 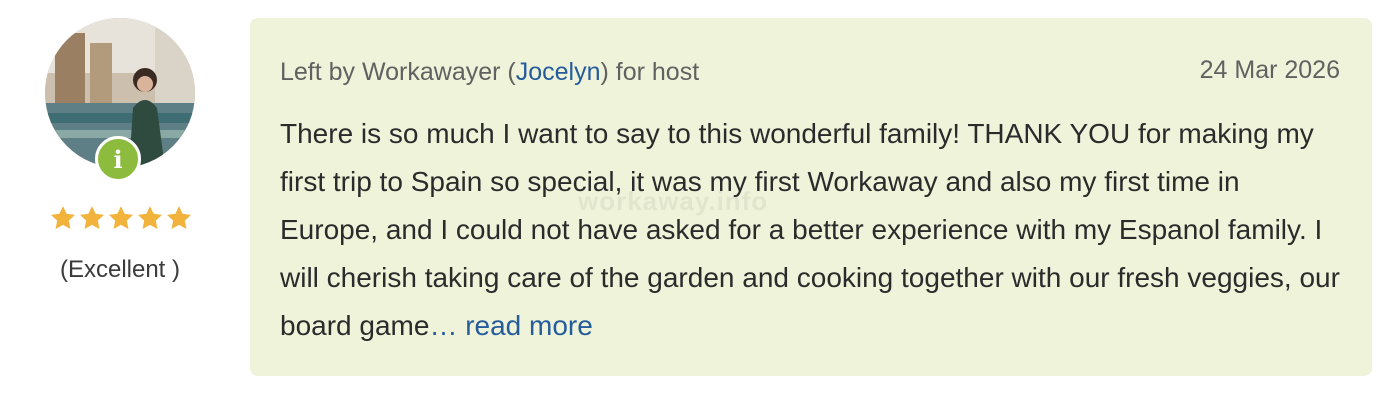 What do you see at coordinates (525, 325) in the screenshot?
I see `read-more-label: read more` at bounding box center [525, 325].